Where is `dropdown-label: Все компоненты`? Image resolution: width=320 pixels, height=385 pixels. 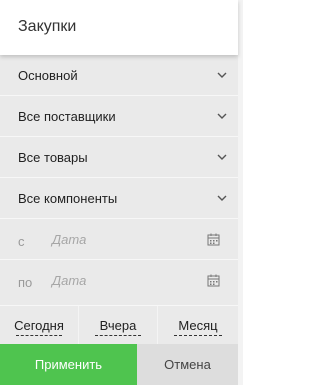
dropdown-label: Все компоненты is located at coordinates (68, 198).